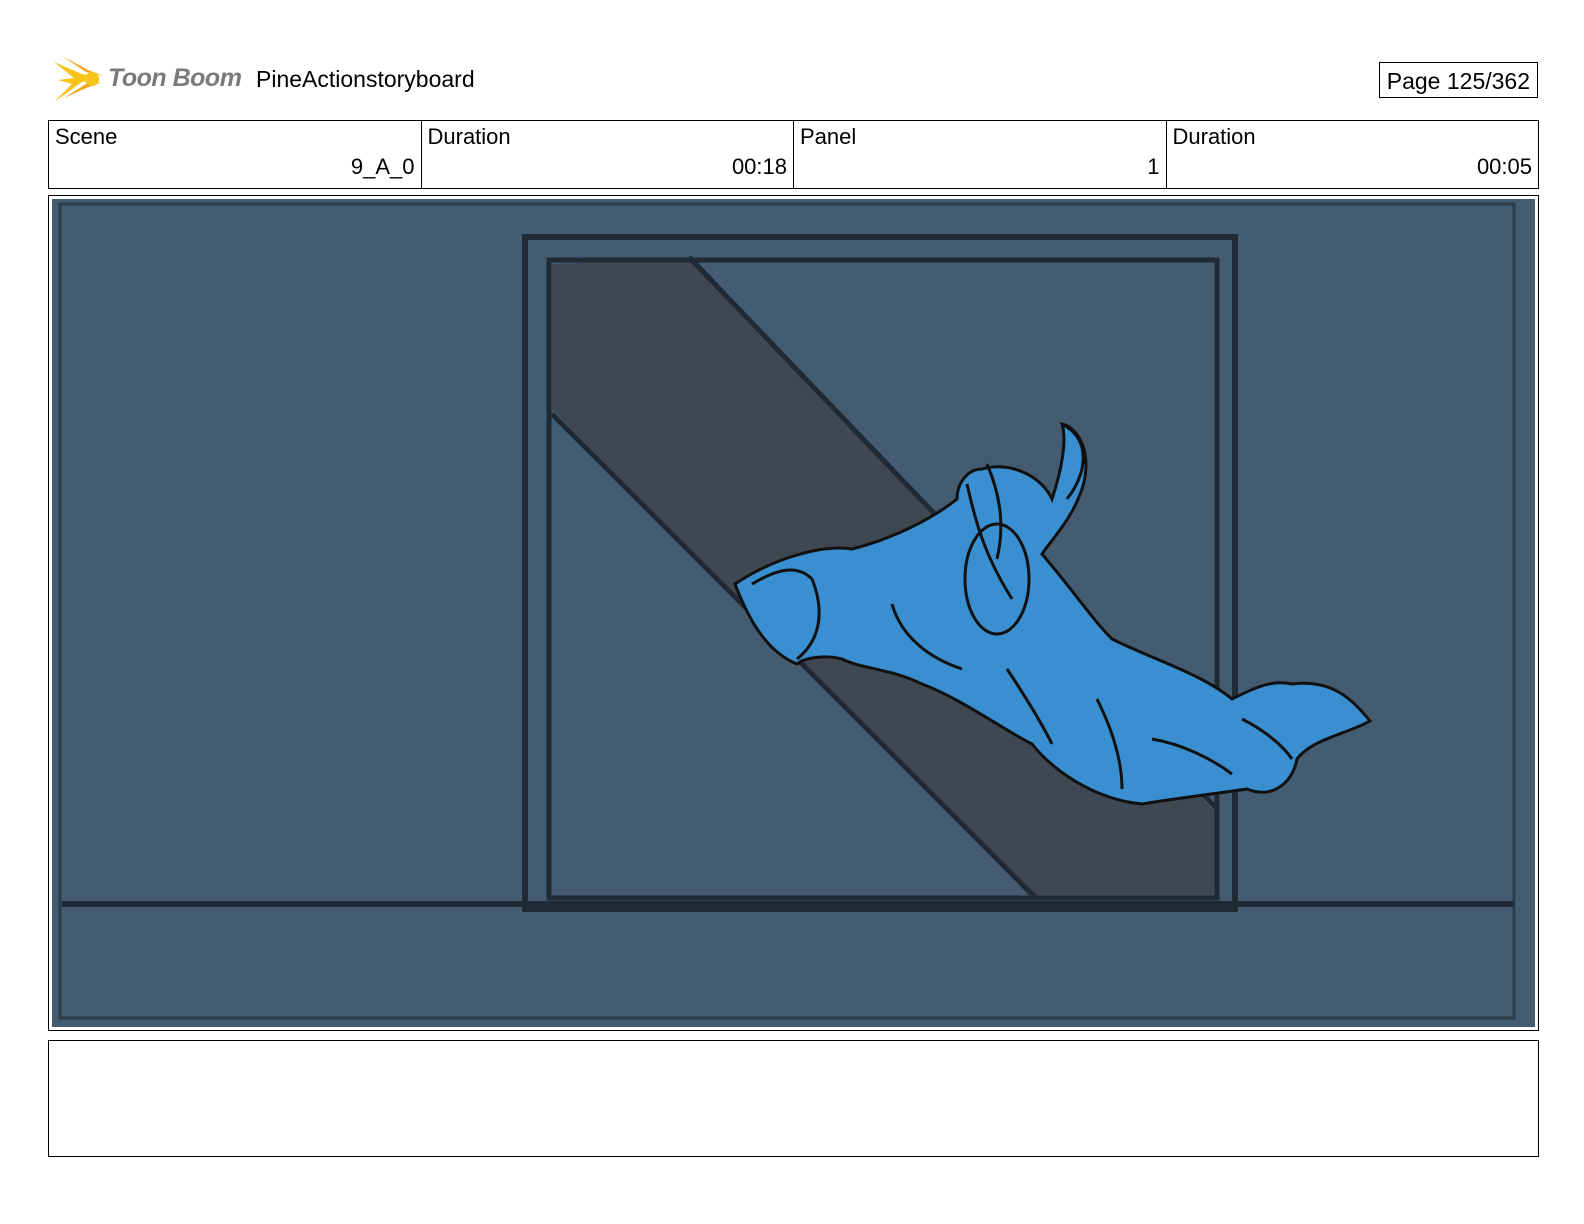 The height and width of the screenshot is (1224, 1584). What do you see at coordinates (1504, 166) in the screenshot?
I see `panel-duration-value: 00:05` at bounding box center [1504, 166].